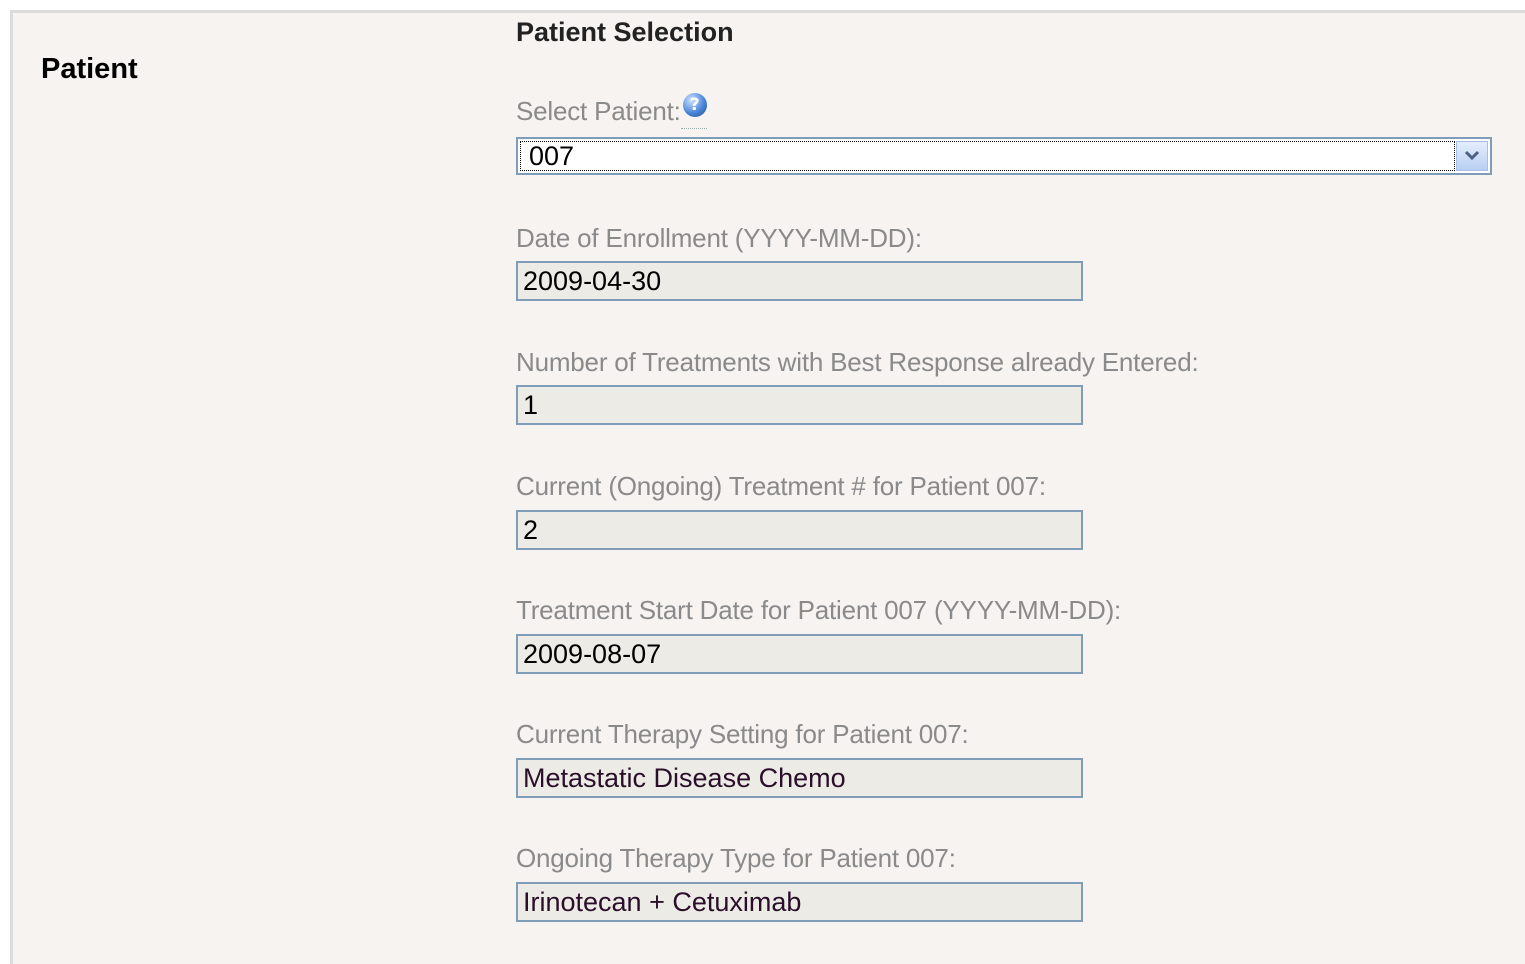 The image size is (1525, 964). Describe the element at coordinates (742, 734) in the screenshot. I see `therapy-setting-label: Current Therapy Setting for Patient 007:` at that location.